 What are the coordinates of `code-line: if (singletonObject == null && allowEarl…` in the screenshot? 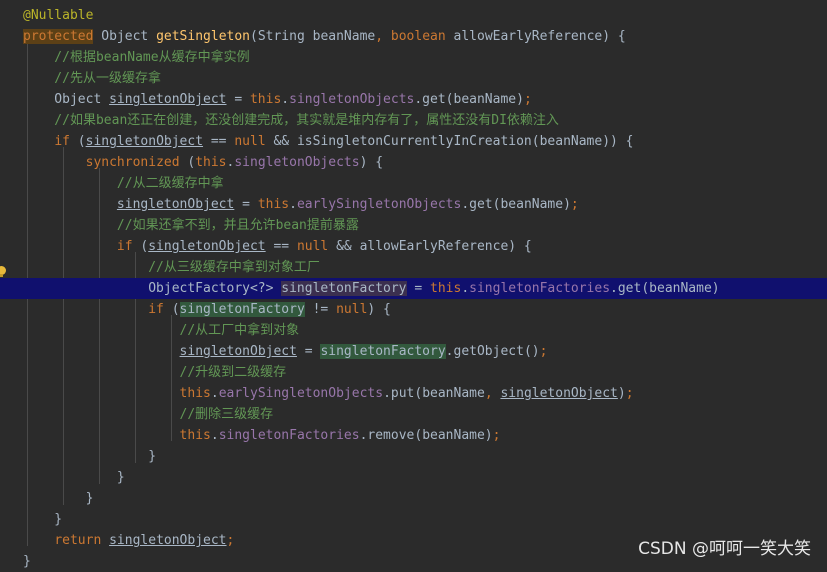 It's located at (413, 246).